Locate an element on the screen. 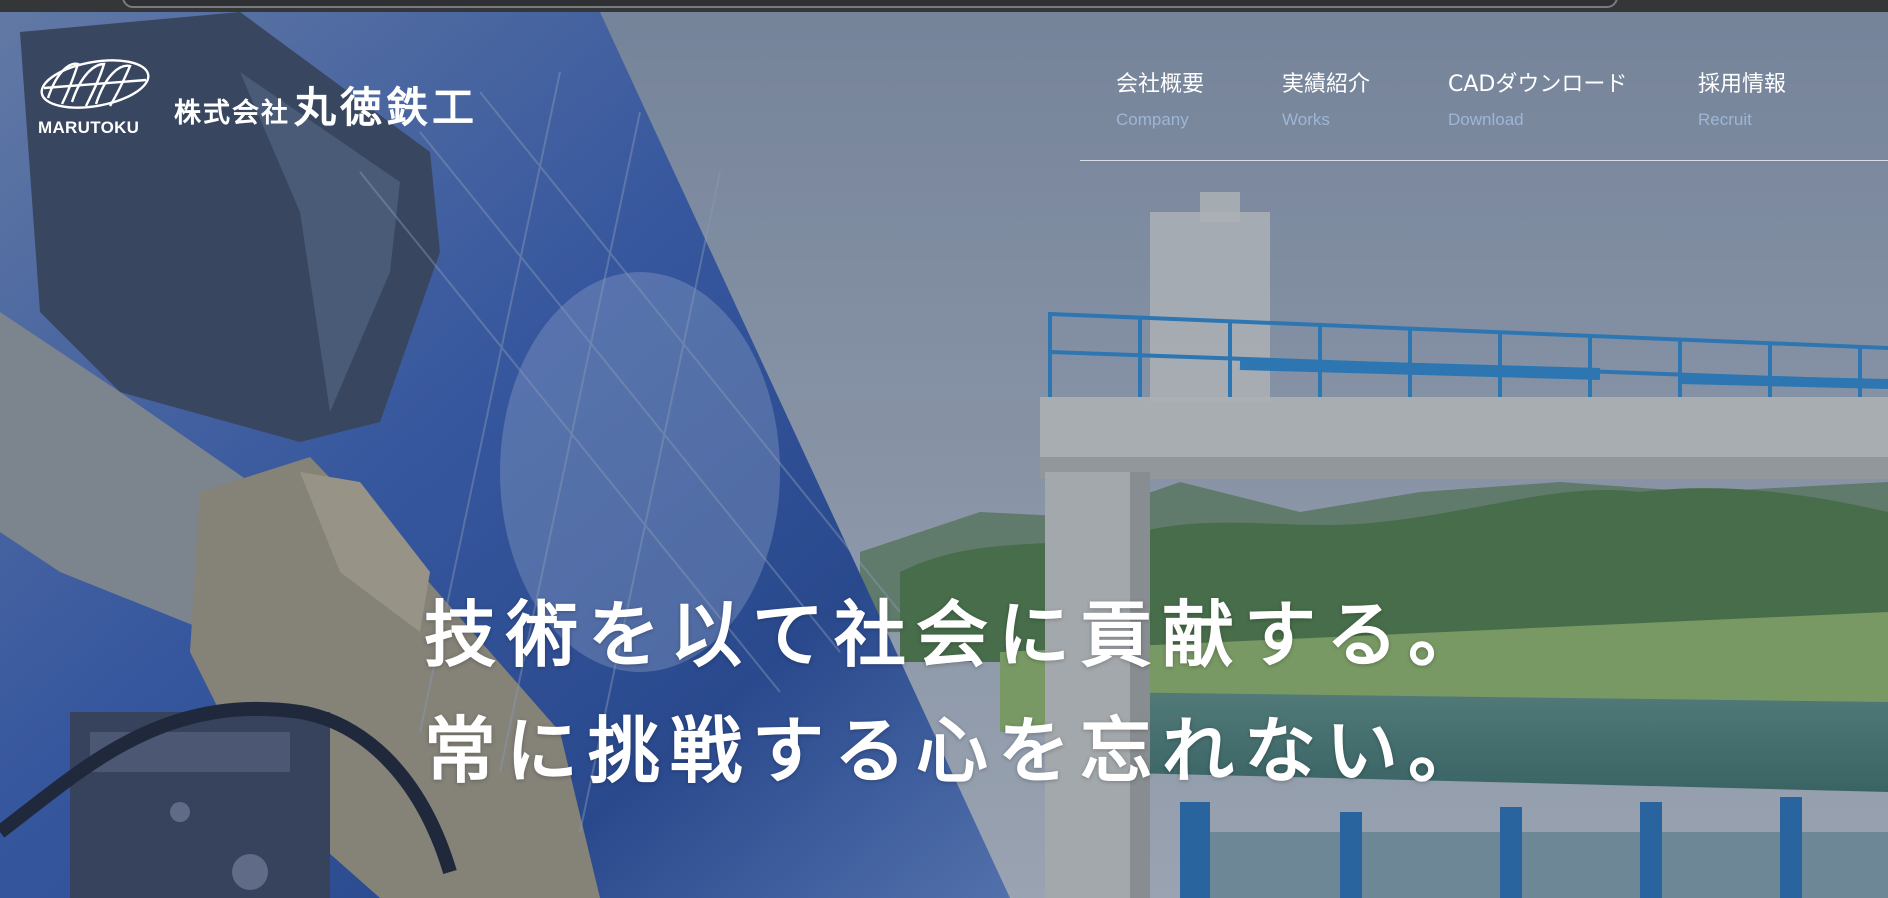  nav-item-sublabel: Works is located at coordinates (1306, 119).